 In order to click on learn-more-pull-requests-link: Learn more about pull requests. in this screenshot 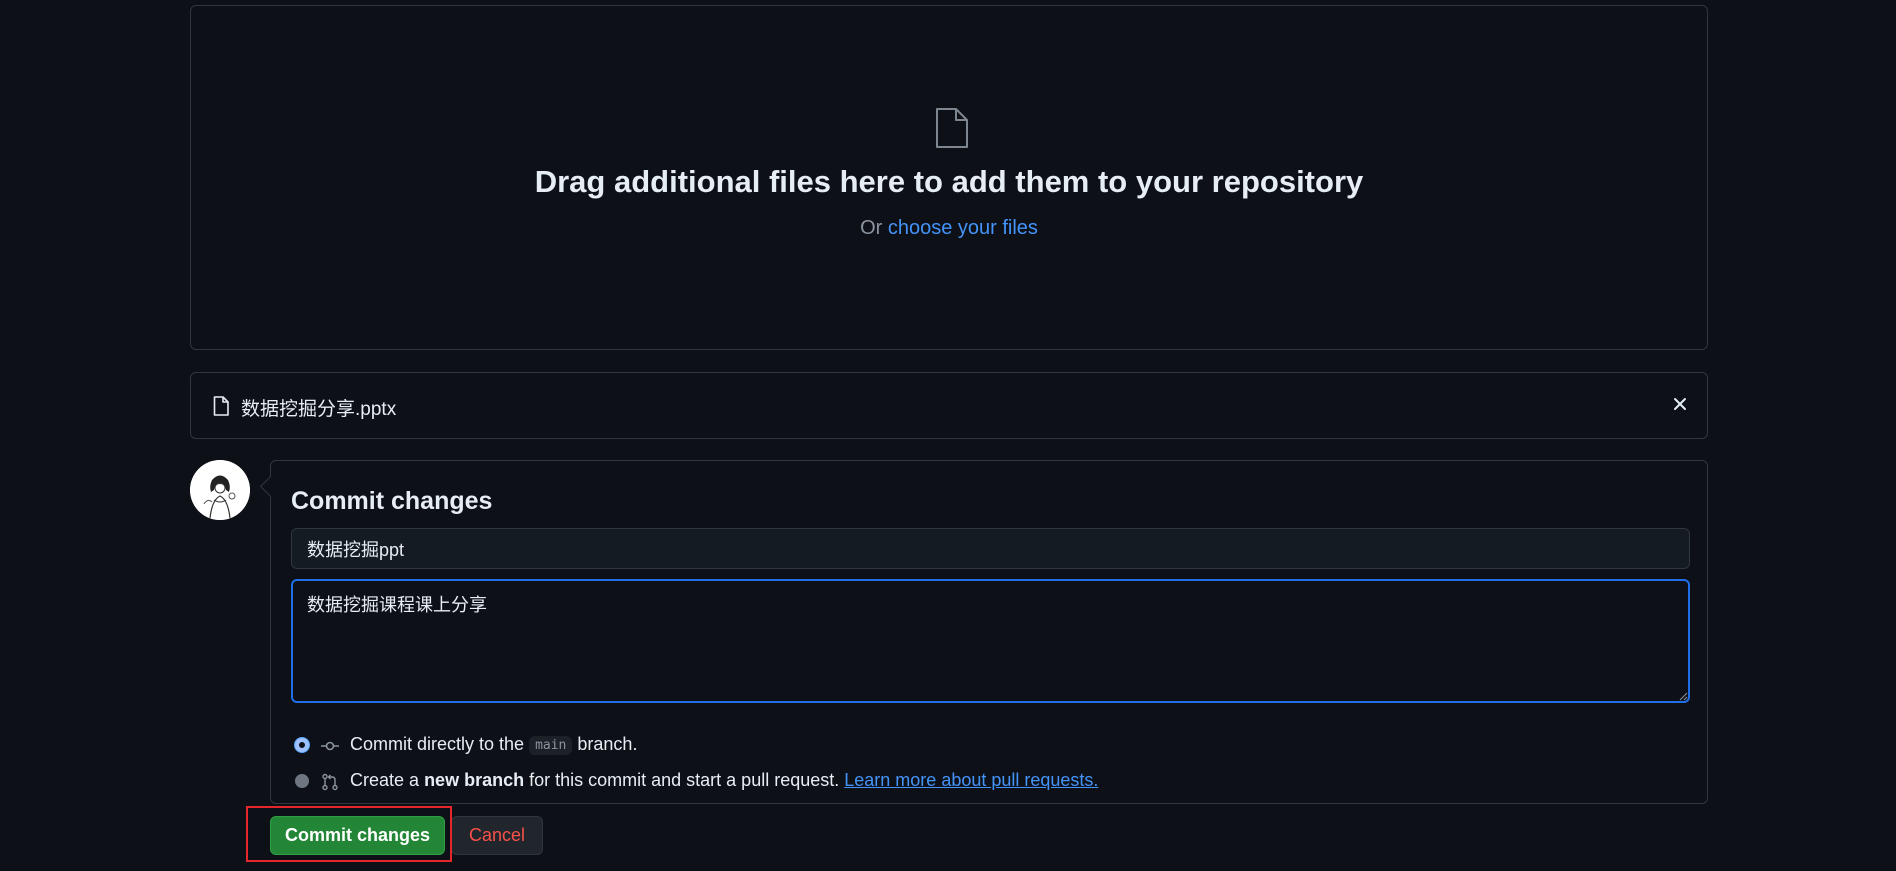, I will do `click(971, 780)`.